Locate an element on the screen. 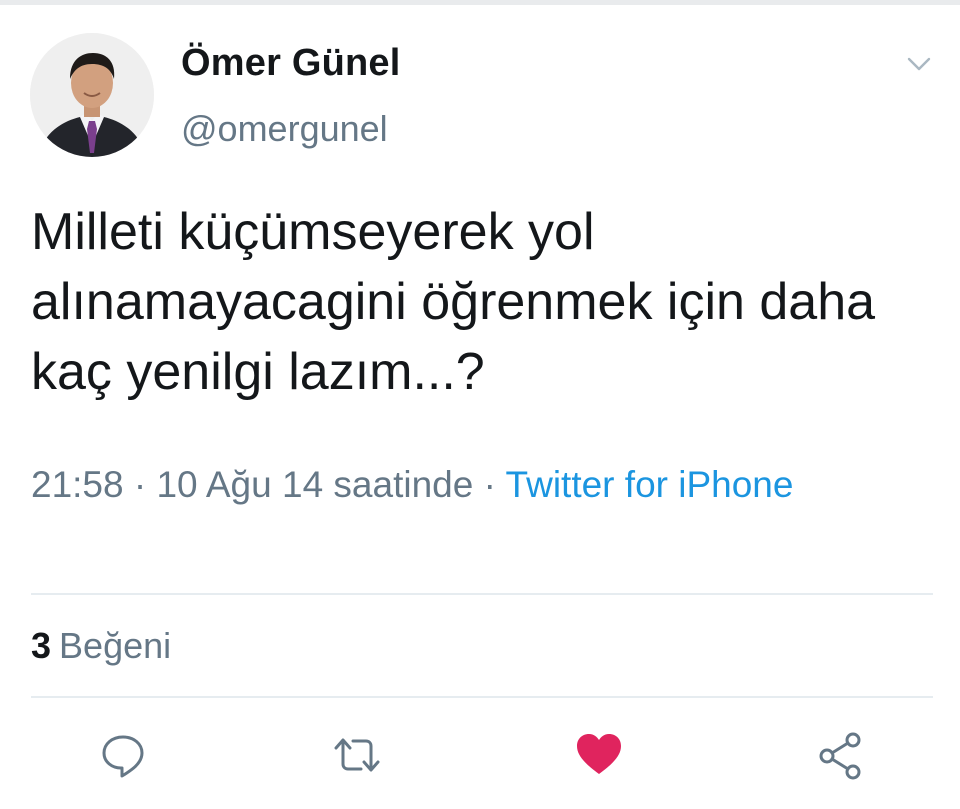  reply-button is located at coordinates (123, 755).